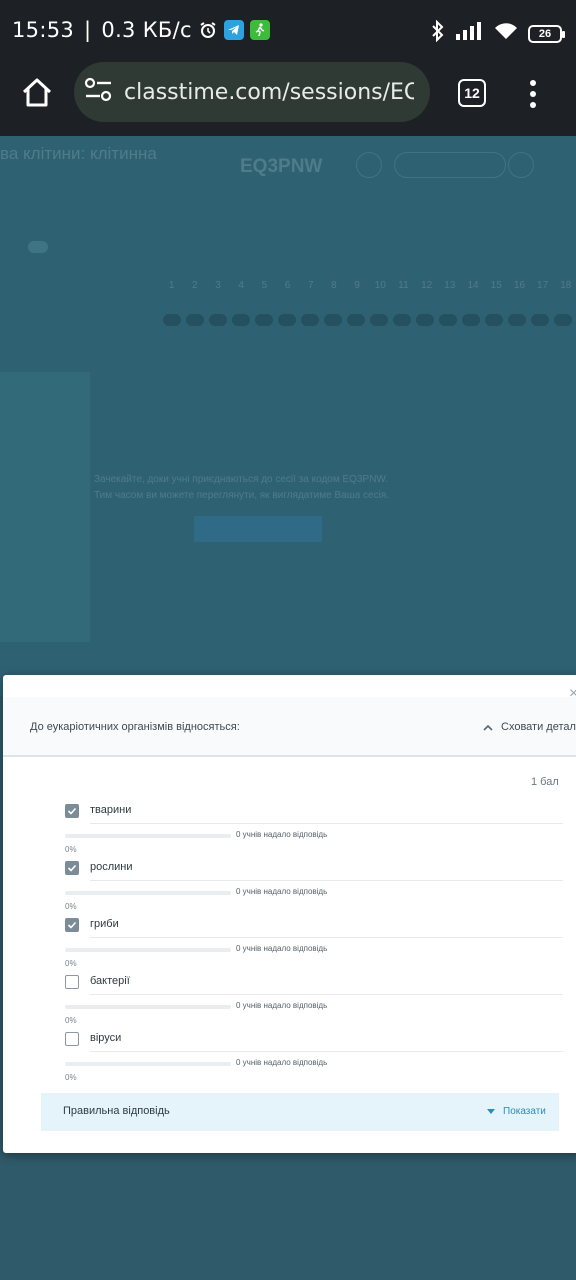 The image size is (576, 1280). I want to click on option-label: рослини, so click(111, 867).